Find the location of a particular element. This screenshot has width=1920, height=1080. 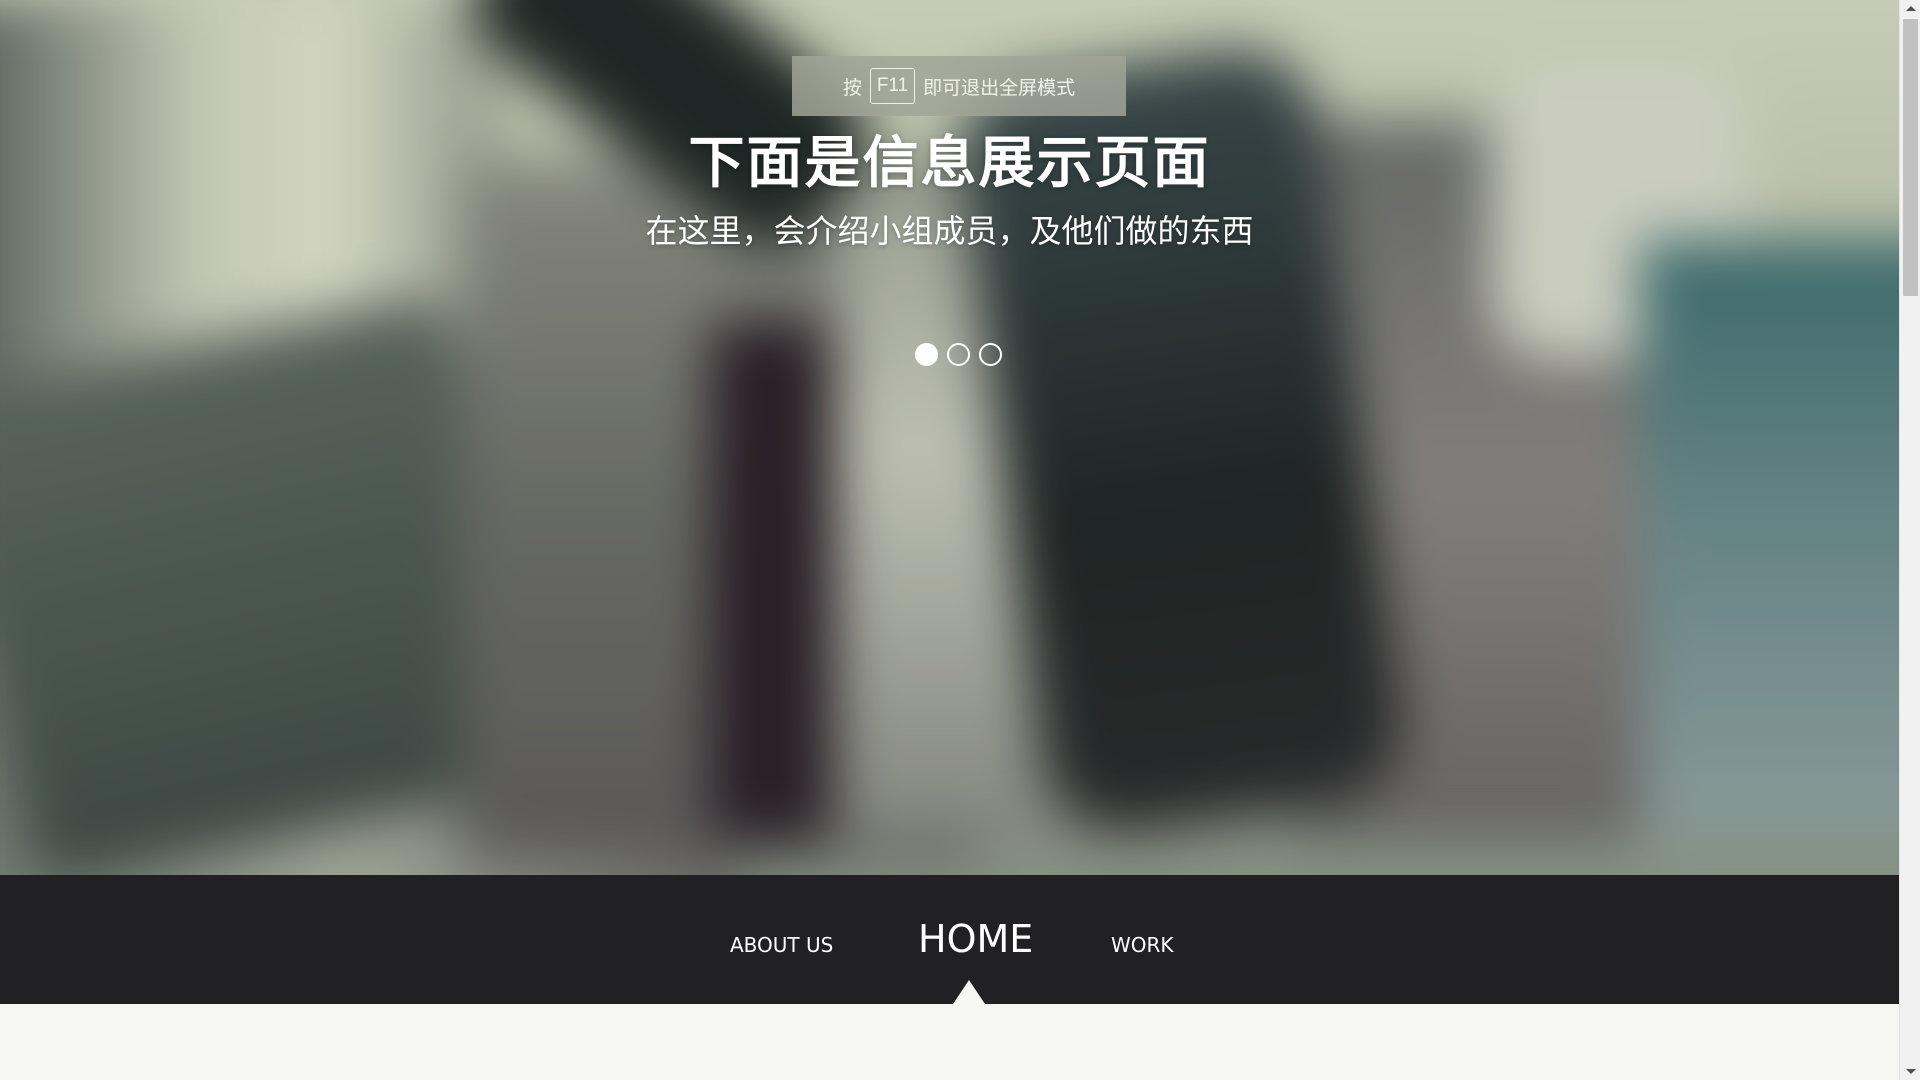

hero-subtitle: 在这里，会介绍小组成员，及他们做的东西 is located at coordinates (949, 231).